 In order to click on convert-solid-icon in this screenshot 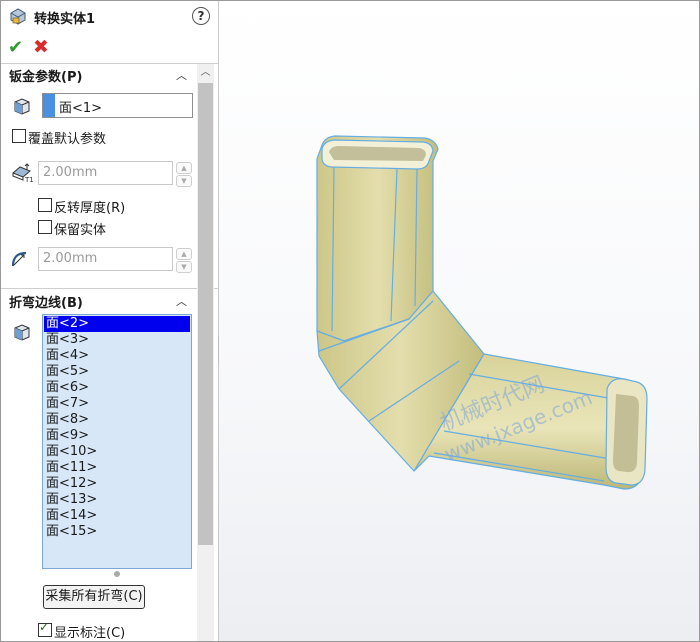, I will do `click(18, 18)`.